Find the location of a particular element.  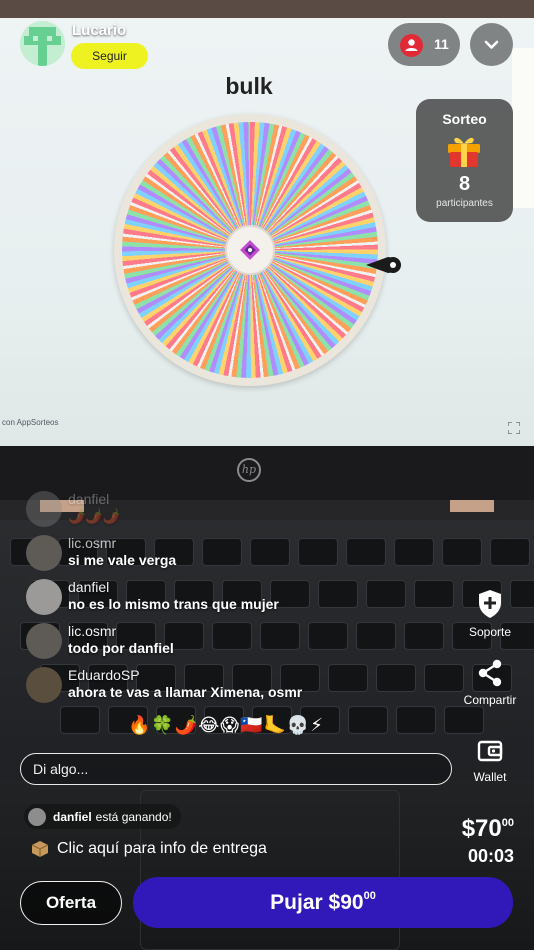

host-name: Lucario is located at coordinates (99, 30).